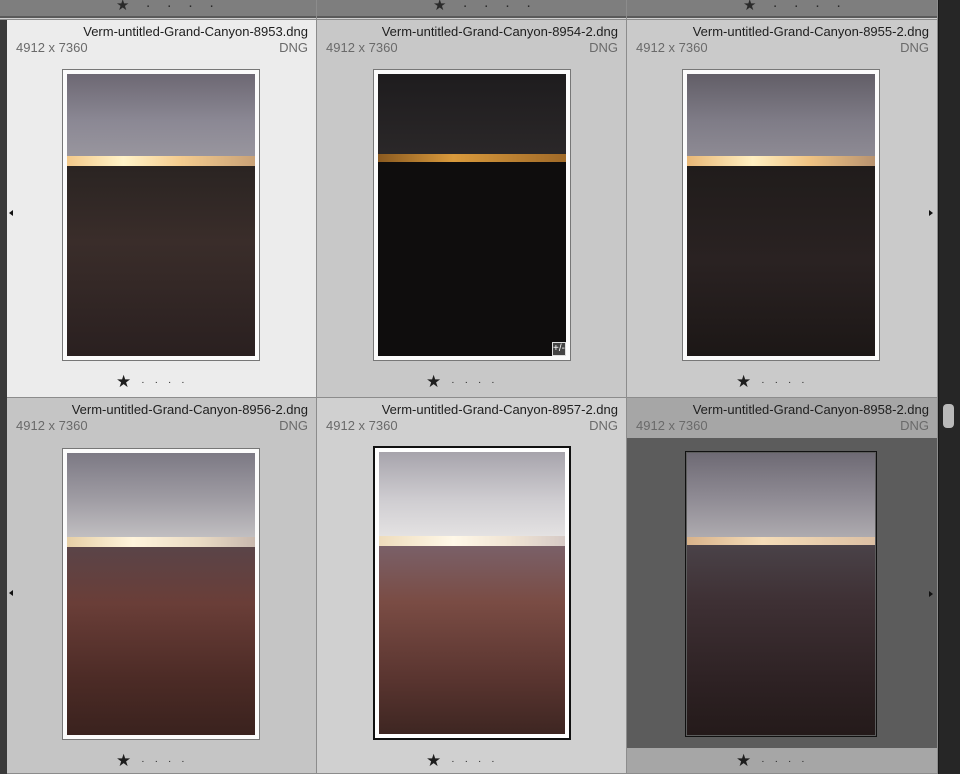 This screenshot has width=960, height=774. I want to click on file-name: Verm-untitled-Grand-Canyon-8955-2.dng, so click(810, 31).